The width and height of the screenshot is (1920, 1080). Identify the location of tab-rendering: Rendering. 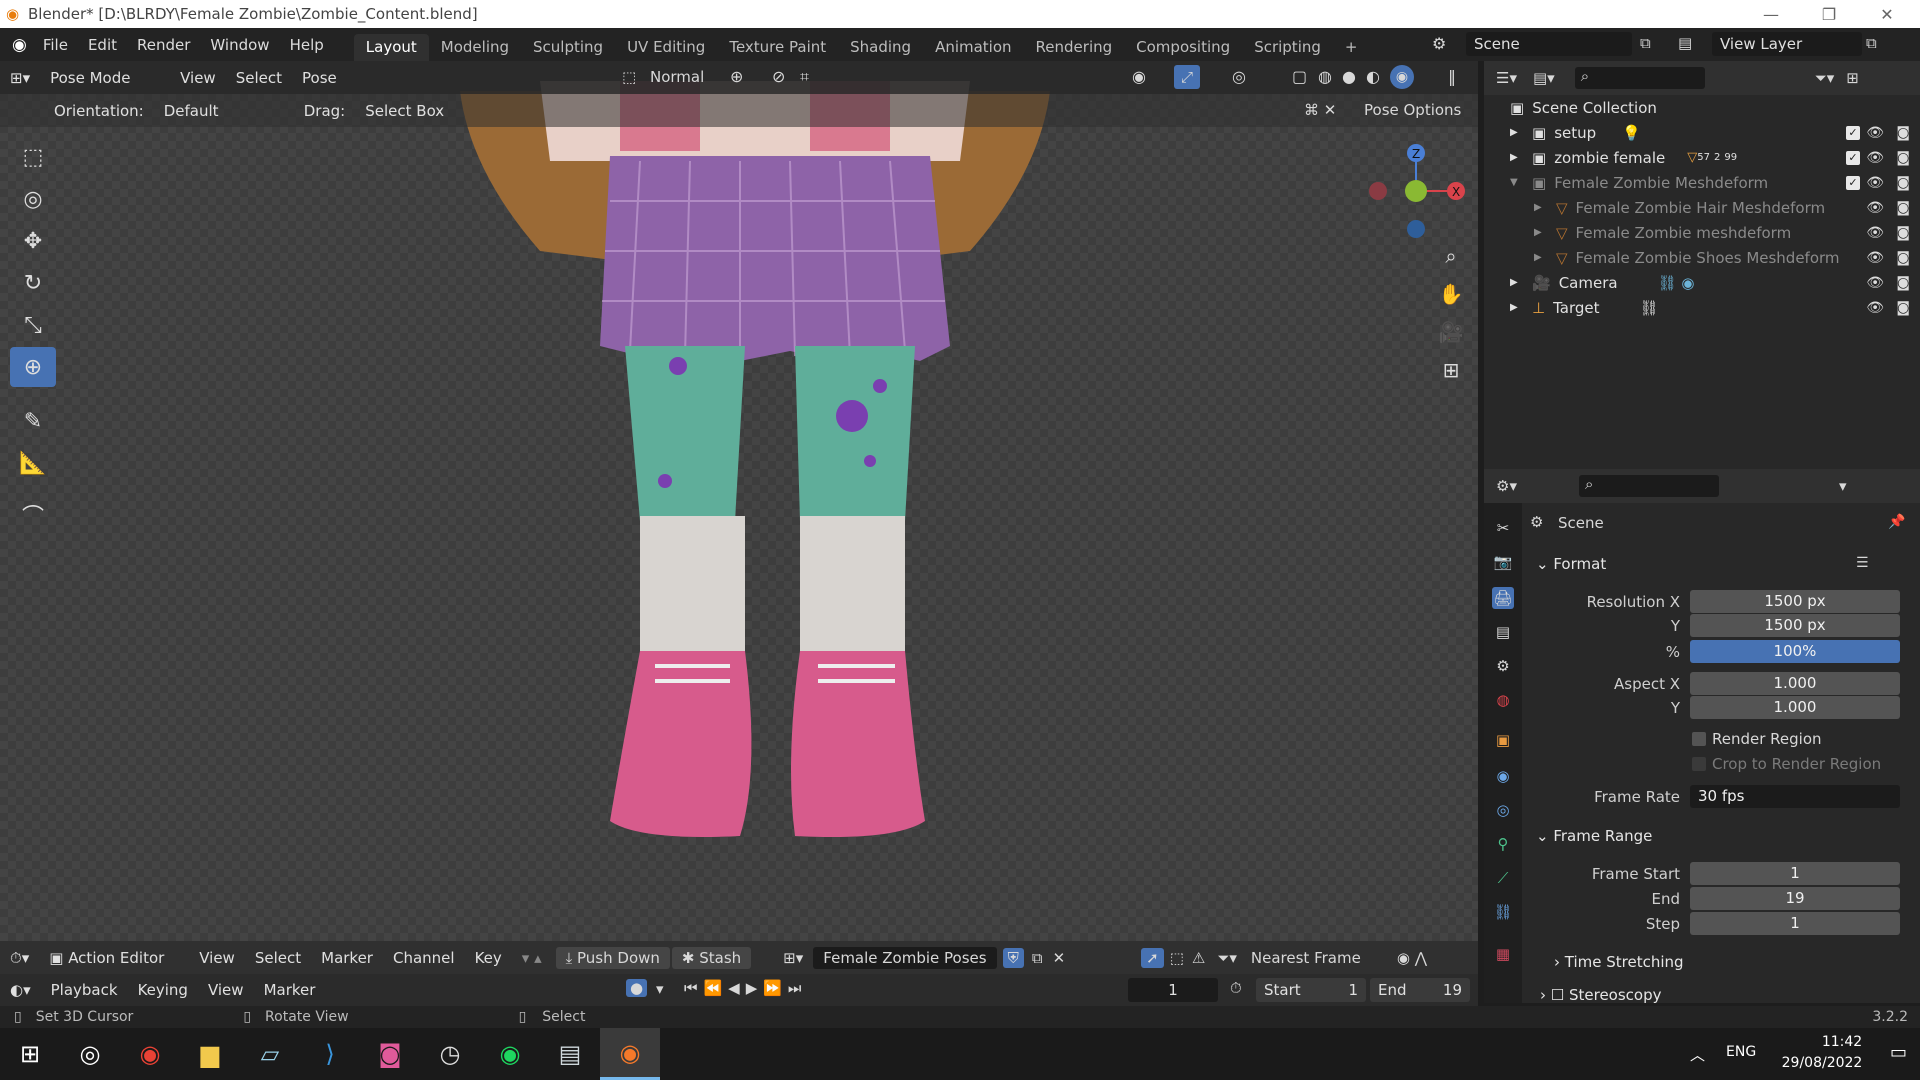
(1074, 47).